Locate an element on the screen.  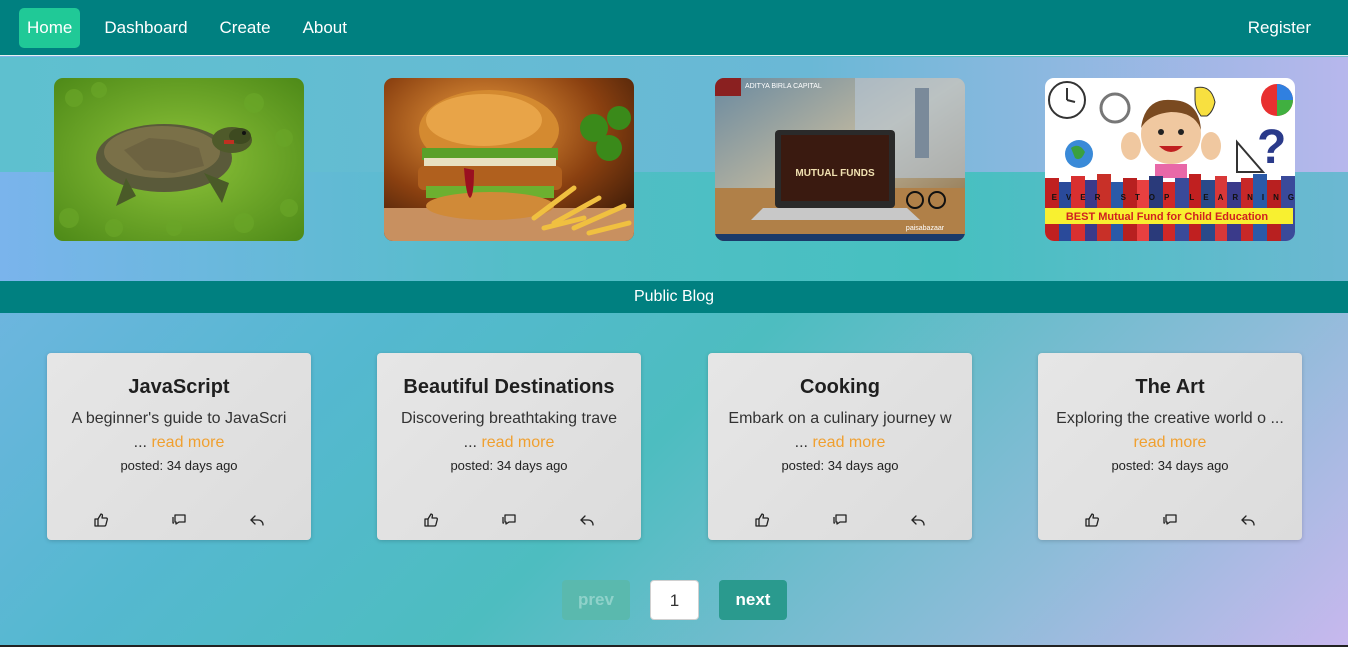
prev-button: prev is located at coordinates (596, 600).